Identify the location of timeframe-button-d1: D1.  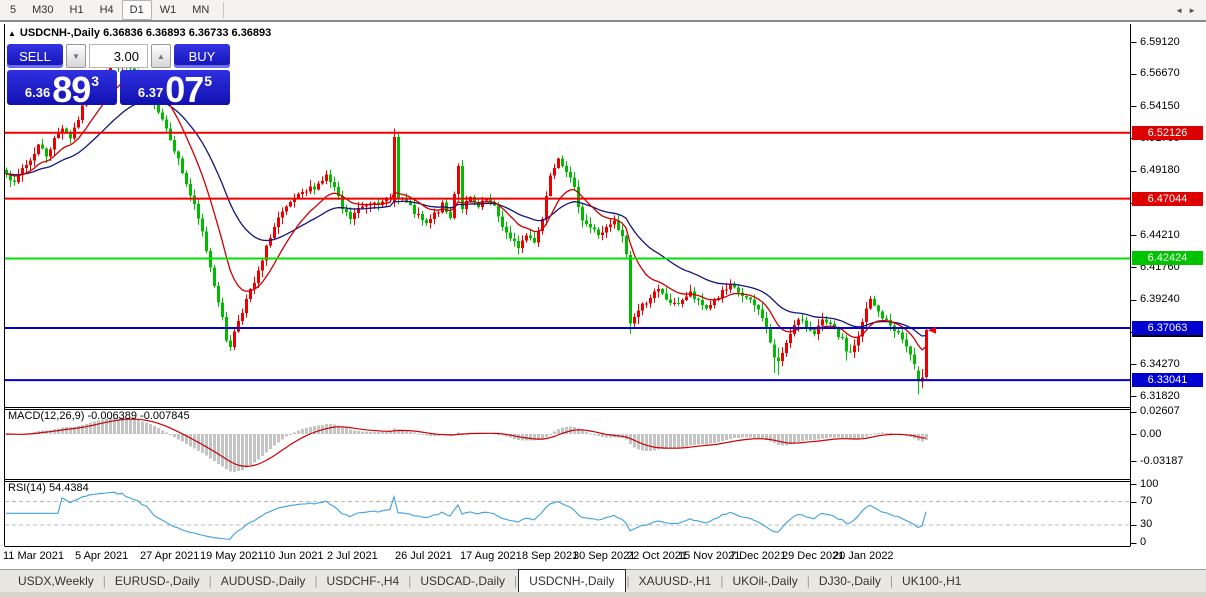
(136, 10).